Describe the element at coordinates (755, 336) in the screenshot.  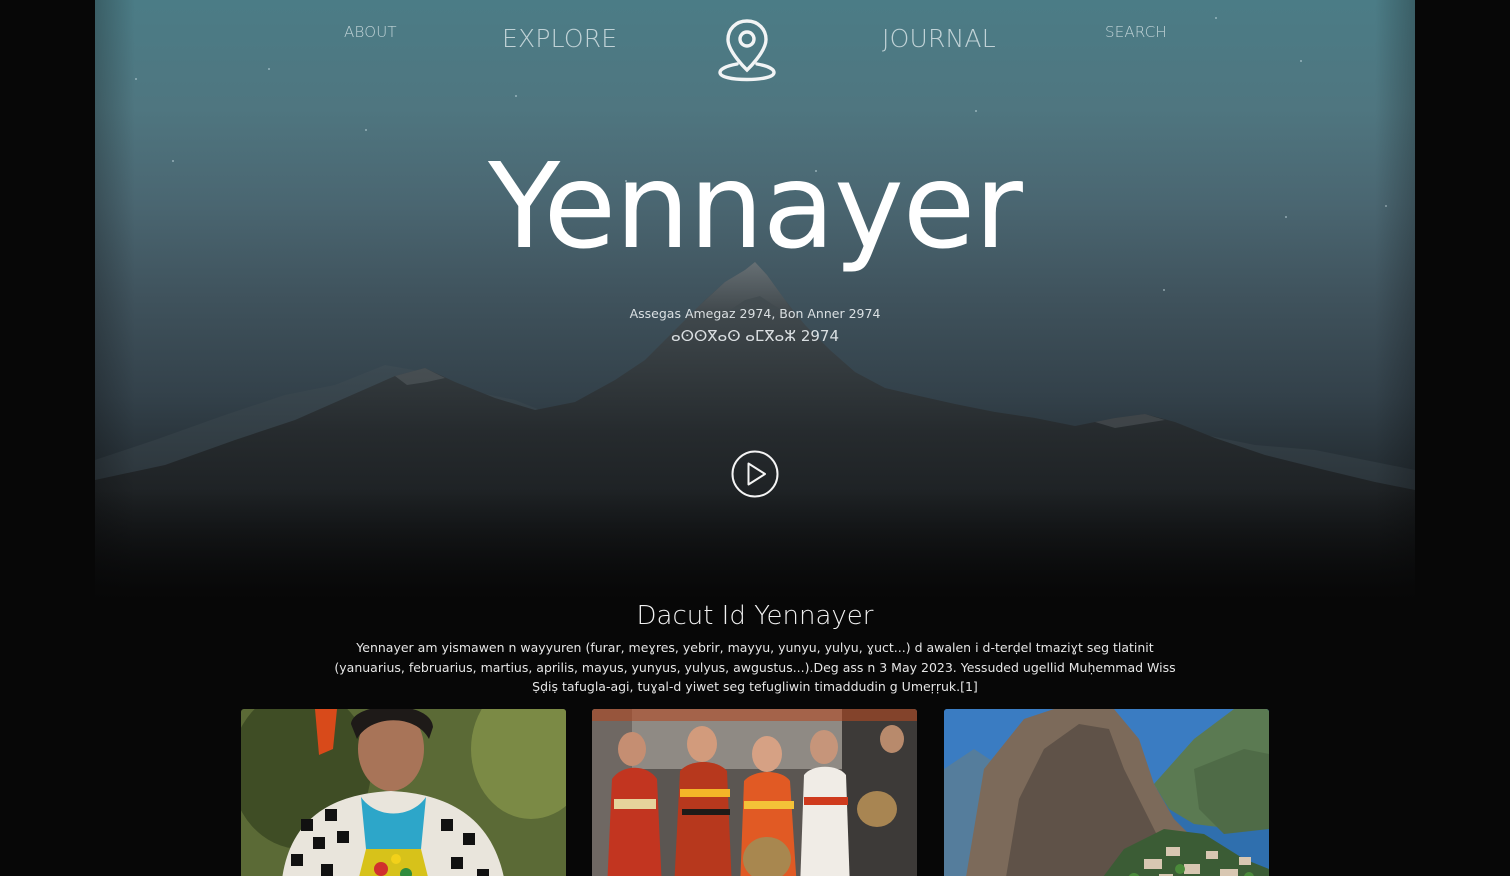
I see `hero-tifinagh-subtitle: ⴰⵙⵙⴳⴰⵙ ⴰⵎⴳⴰⵣ 2974` at that location.